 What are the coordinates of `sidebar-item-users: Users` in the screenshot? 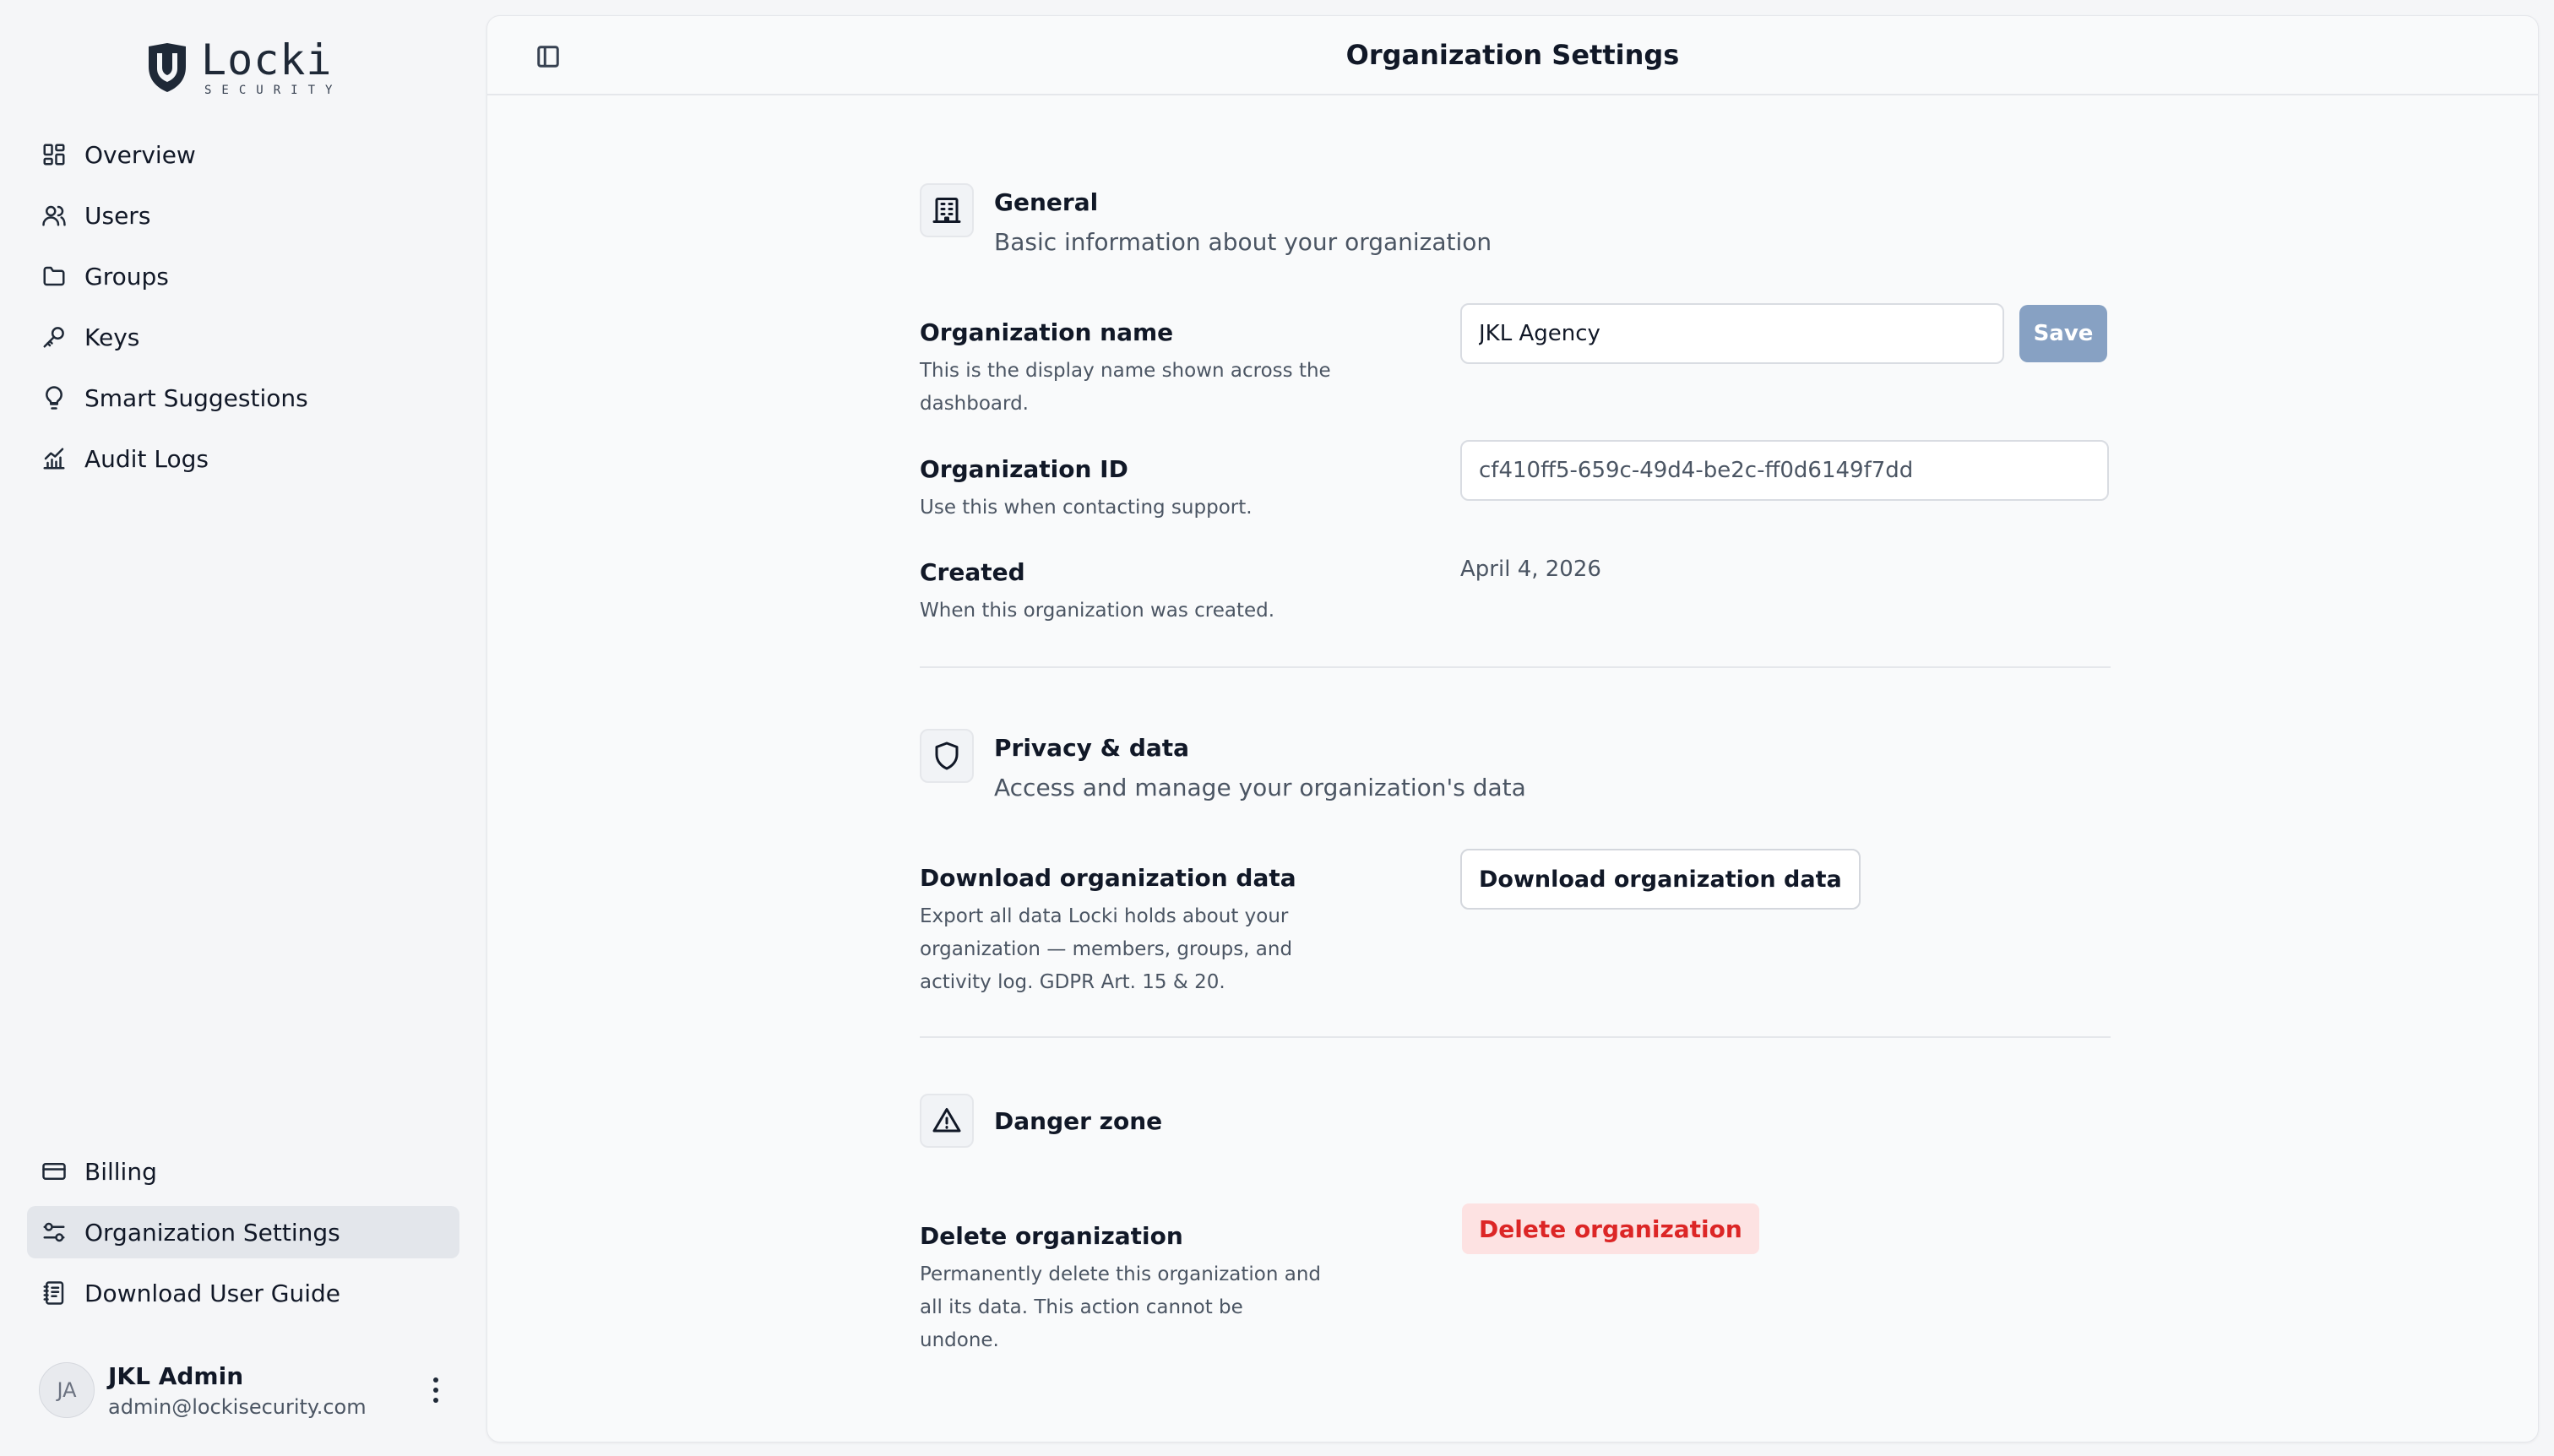 It's located at (243, 215).